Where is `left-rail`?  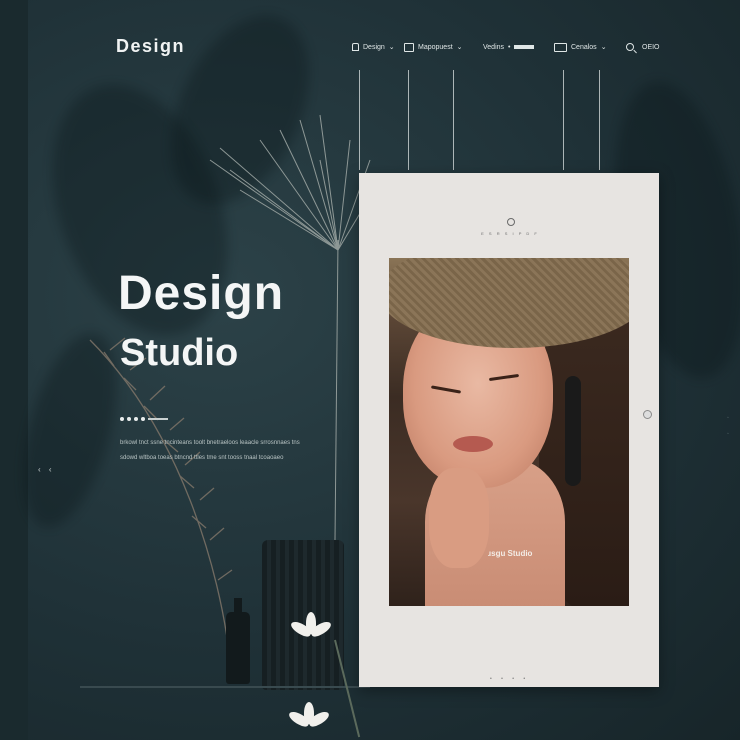 left-rail is located at coordinates (14, 370).